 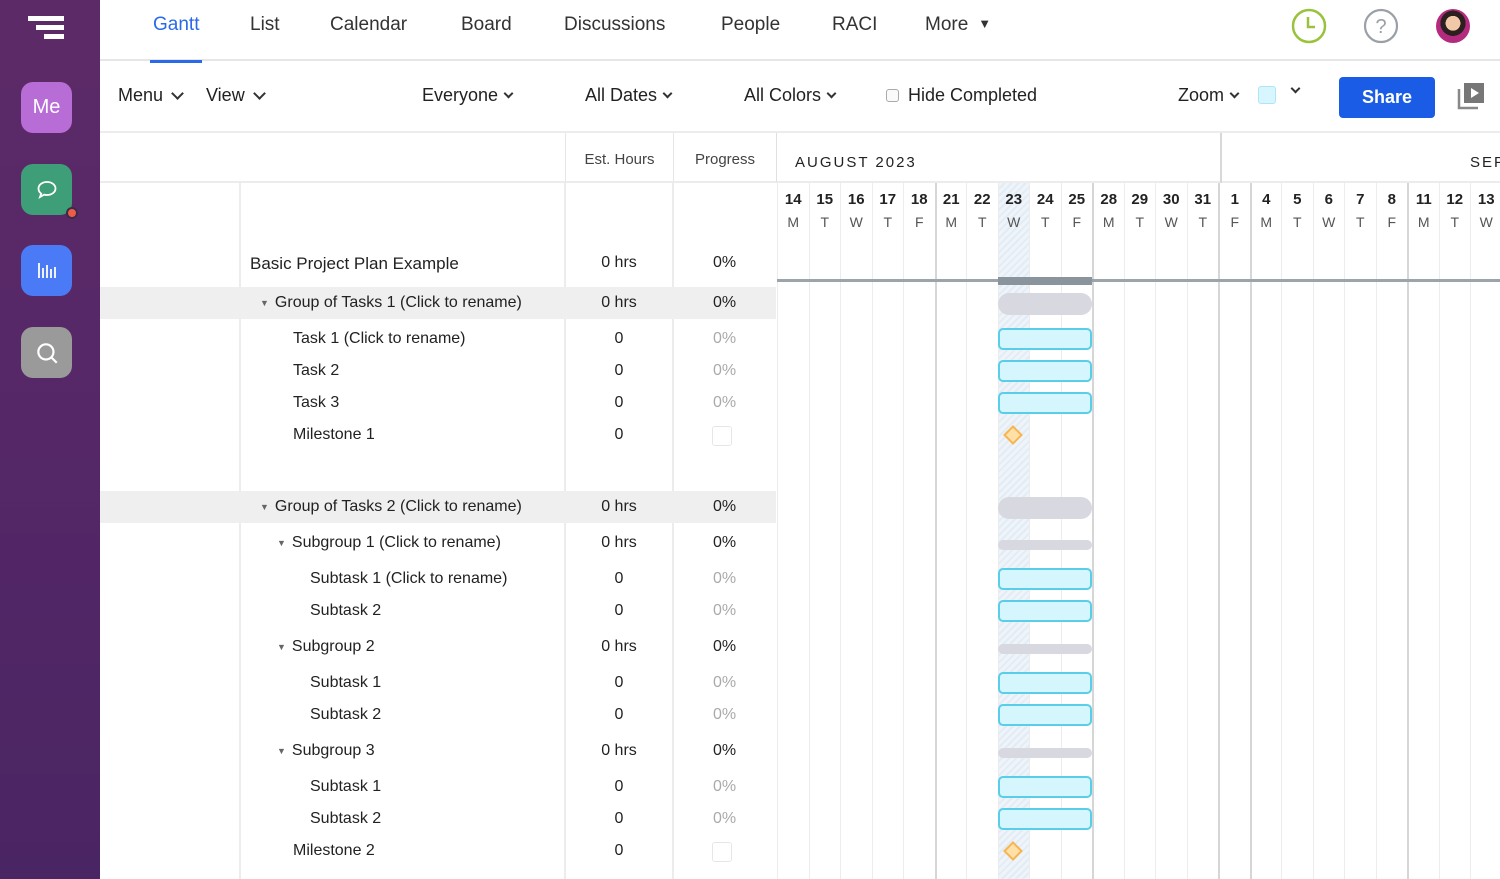 I want to click on task-row: Task 3 0 0%, so click(x=438, y=403).